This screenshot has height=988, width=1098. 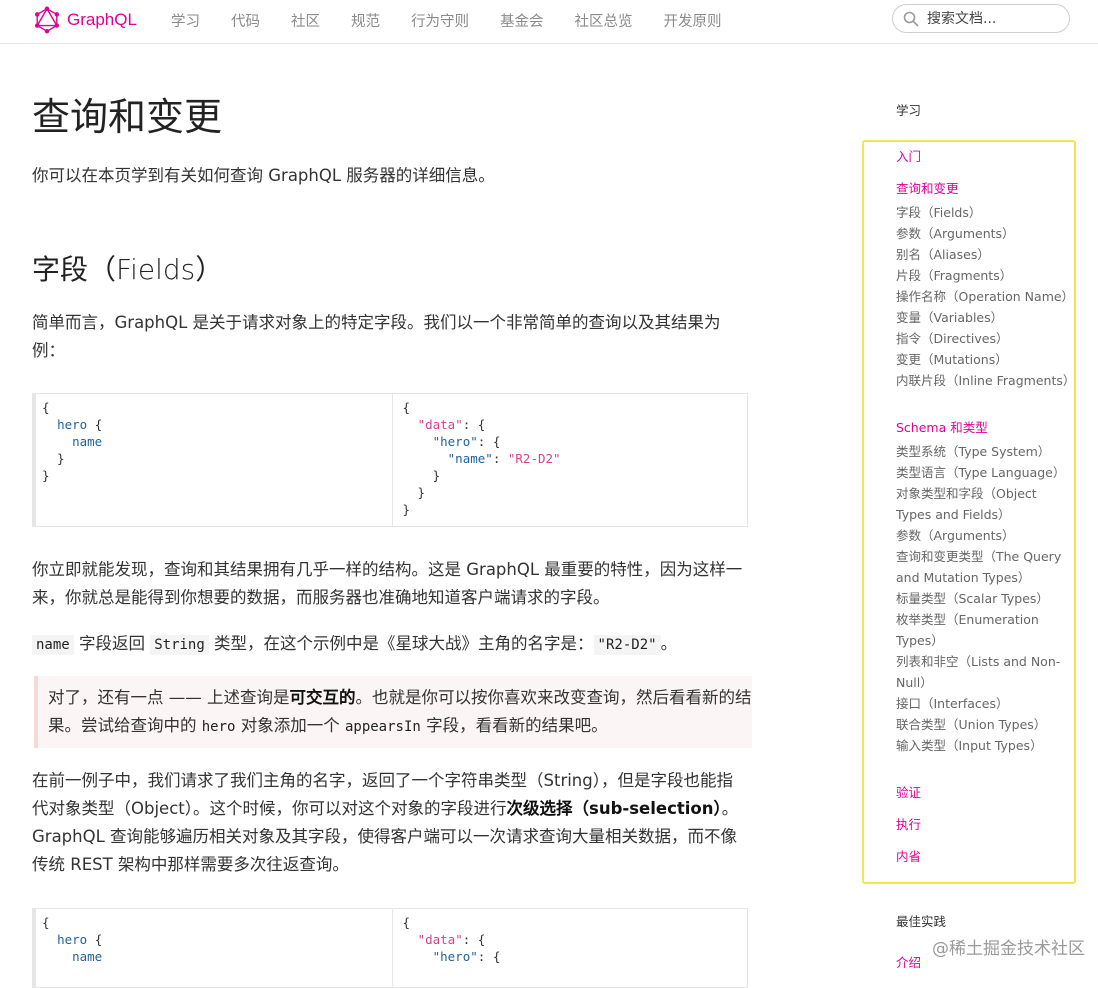 I want to click on sidebar-item: 输入类型（Input Types）, so click(x=969, y=745).